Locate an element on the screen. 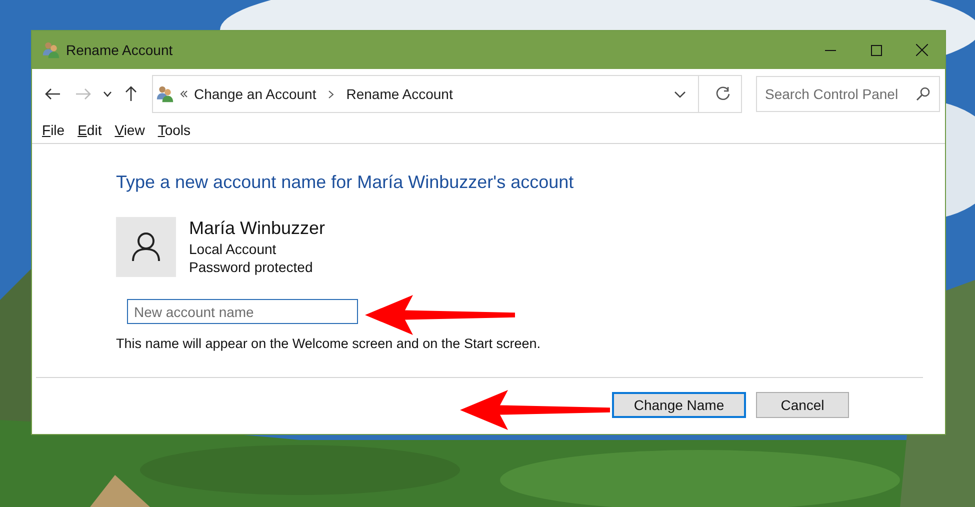 Image resolution: width=975 pixels, height=507 pixels. page-heading: Type a new account name for María Winbuzzer's account is located at coordinates (345, 182).